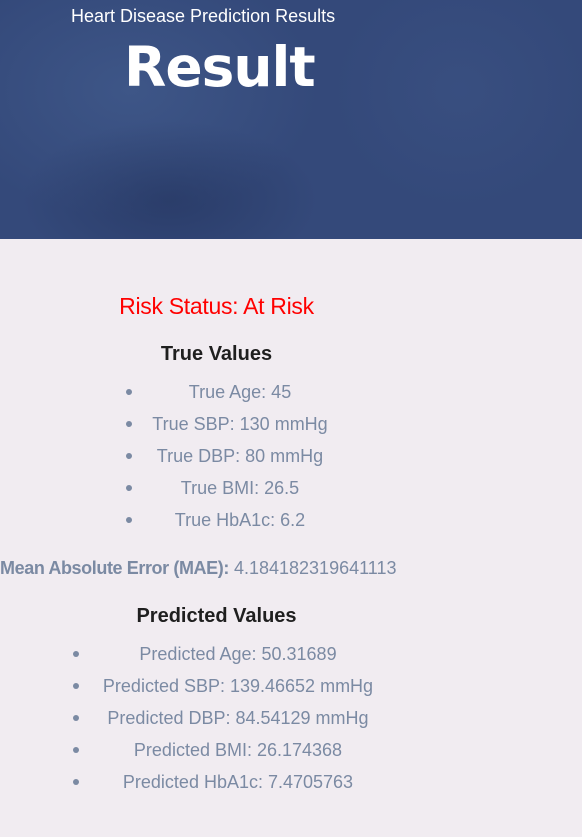  Describe the element at coordinates (216, 616) in the screenshot. I see `predicted-values-heading: Predicted Values` at that location.